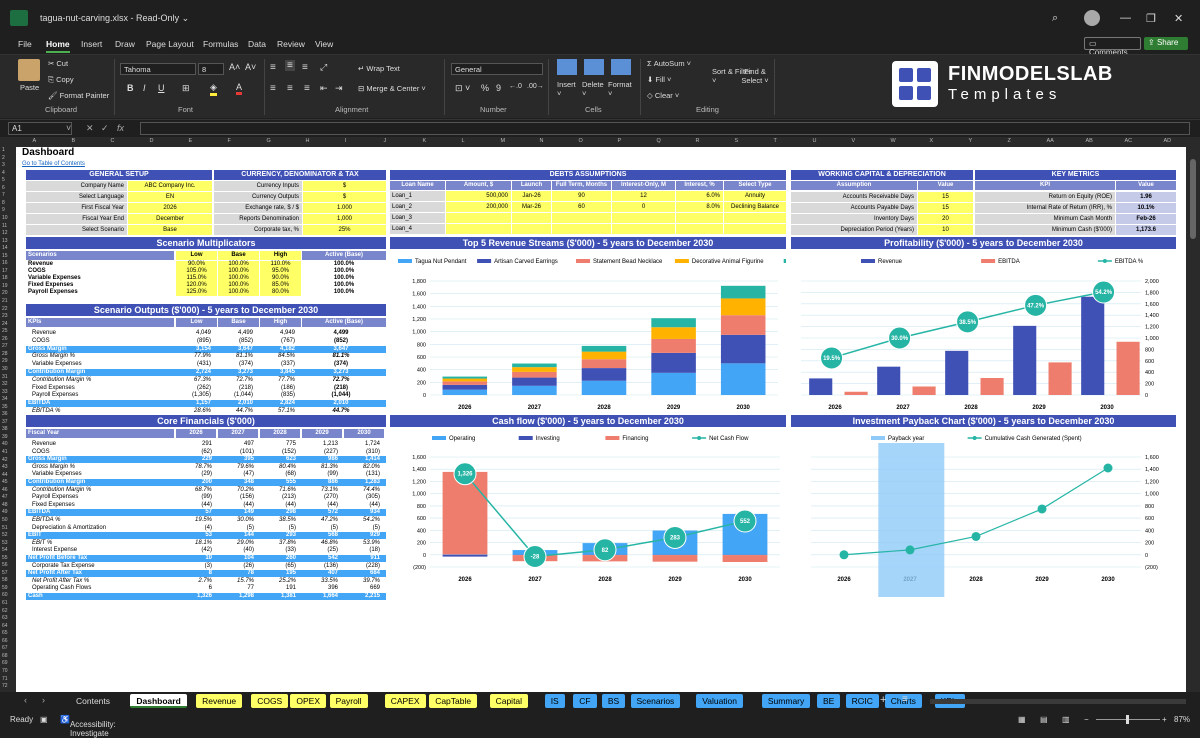 This screenshot has width=1200, height=738. I want to click on debt-cell: 500,000, so click(478, 196).